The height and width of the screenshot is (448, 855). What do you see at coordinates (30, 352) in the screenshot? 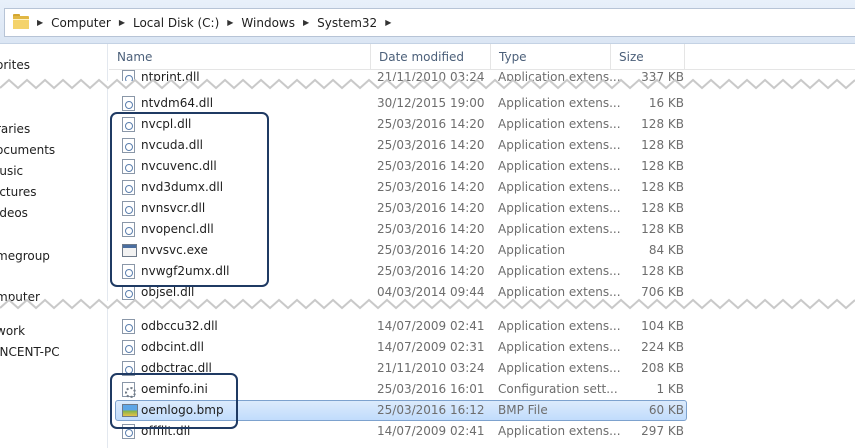
I see `nav-item-computer-name: INCENT-PC` at bounding box center [30, 352].